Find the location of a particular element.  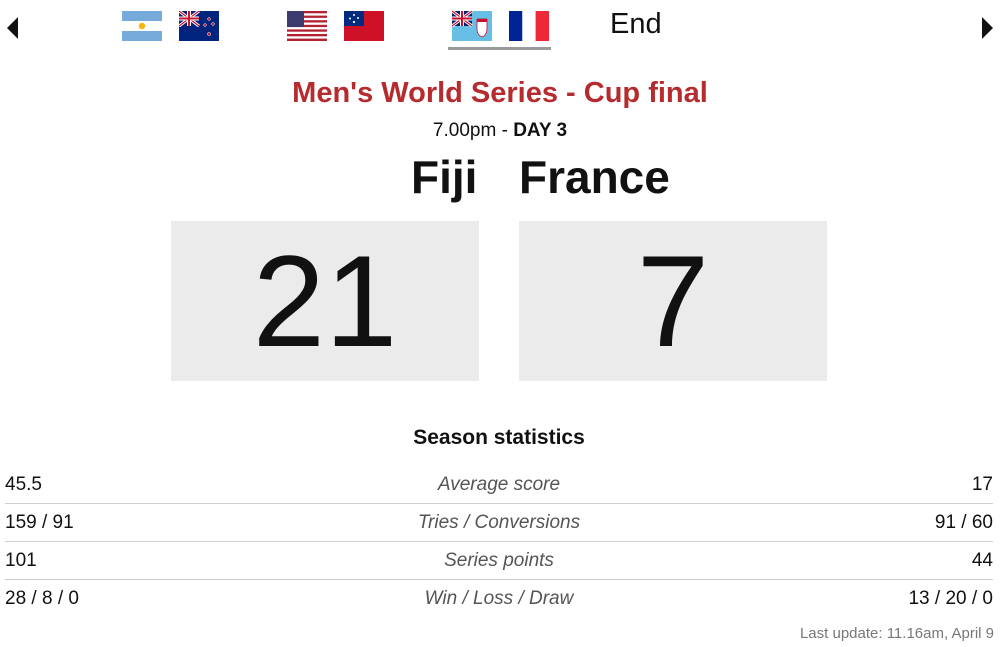

stats-row-win-loss-draw: 28 / 8 / 0 Win / Loss / Draw 13 / 20 / 0 is located at coordinates (499, 598).